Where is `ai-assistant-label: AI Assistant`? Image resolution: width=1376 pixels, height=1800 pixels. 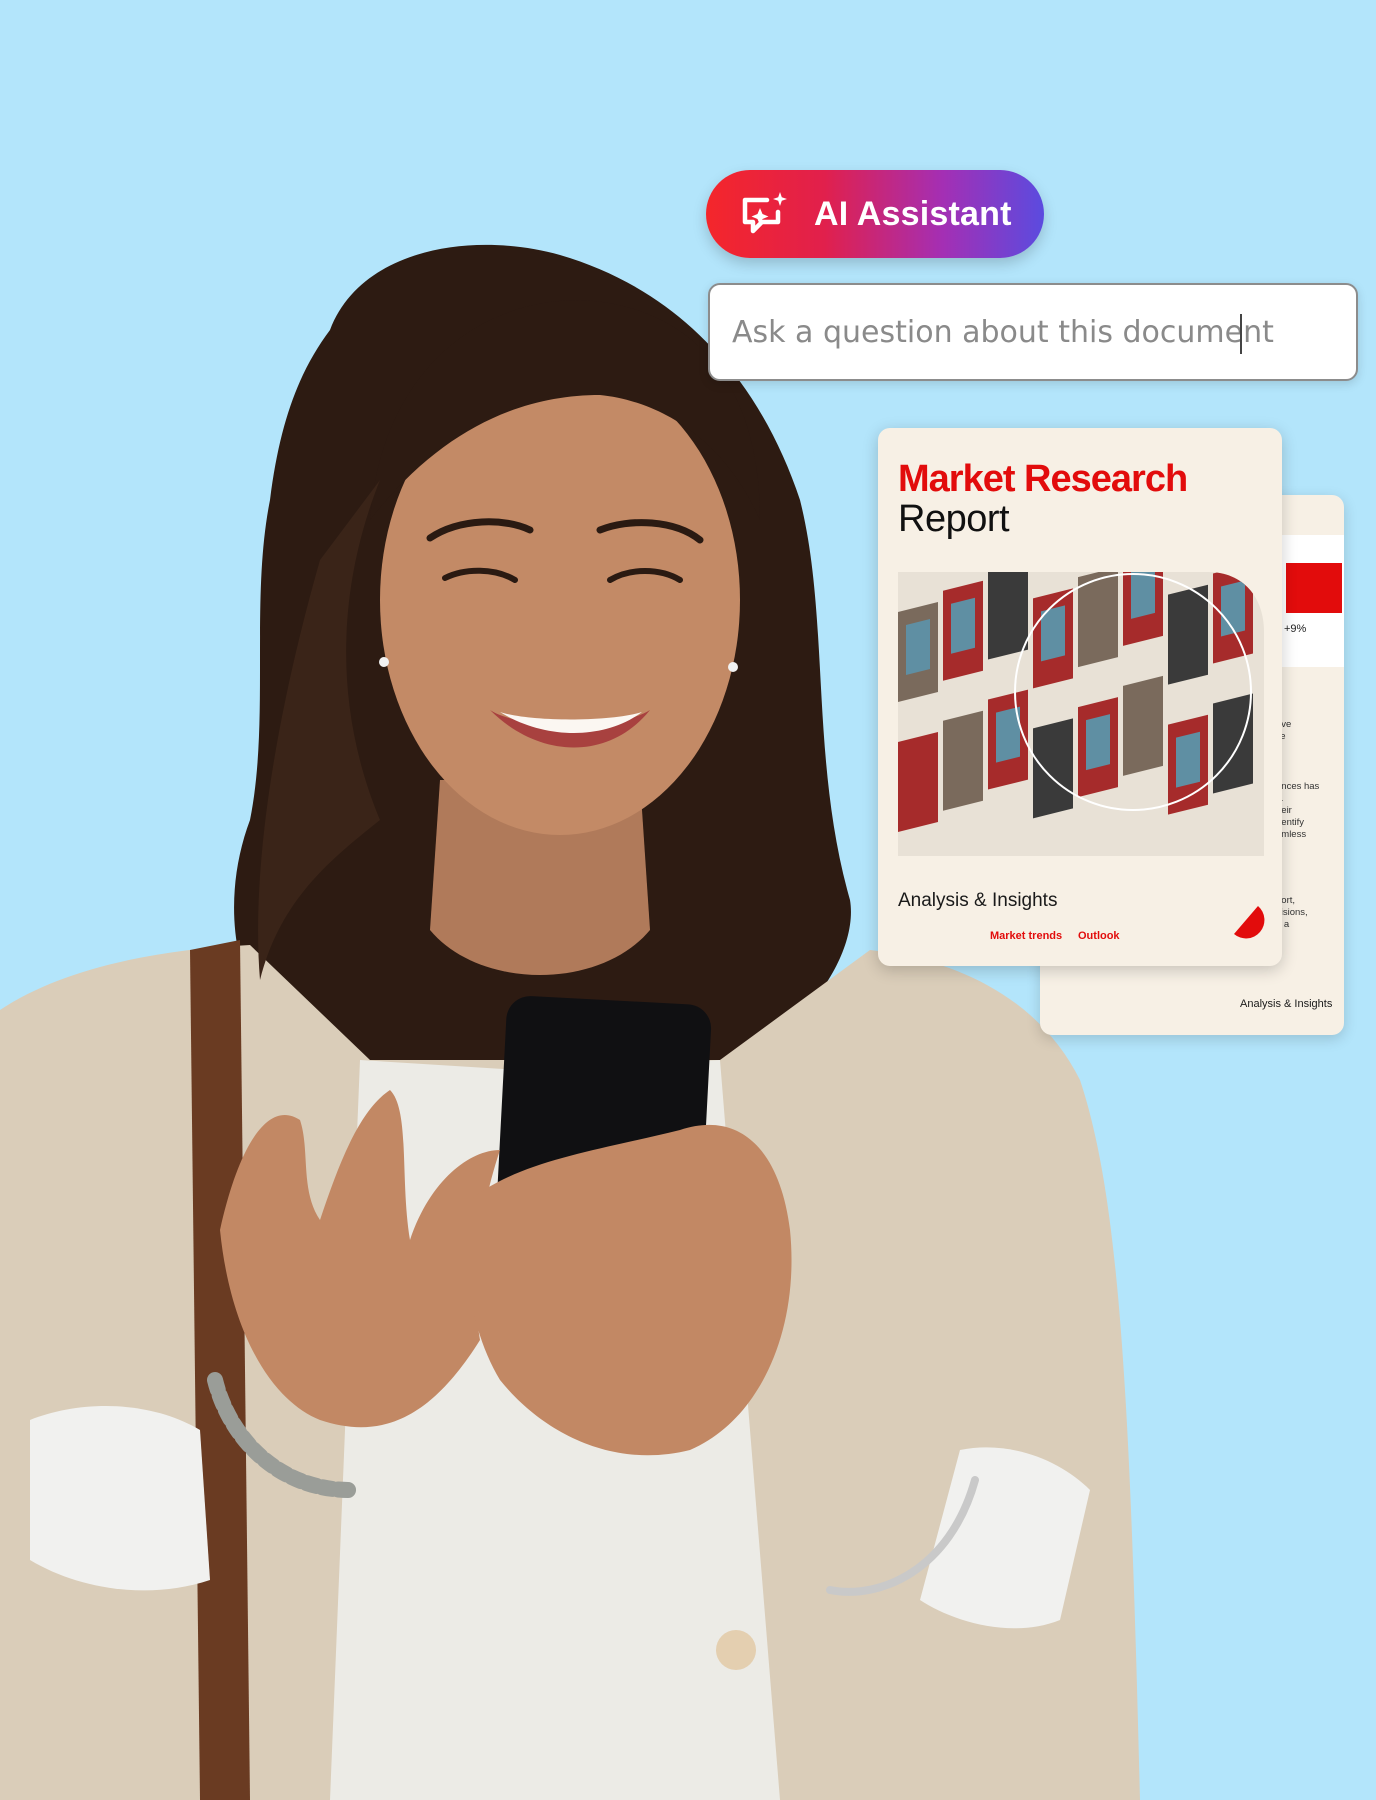
ai-assistant-label: AI Assistant is located at coordinates (913, 213).